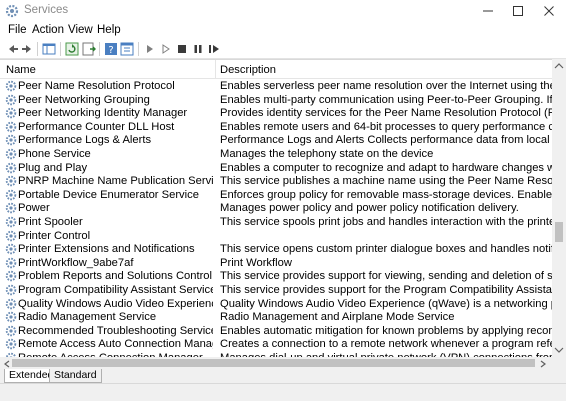  Describe the element at coordinates (49, 49) in the screenshot. I see `console-tree-icon` at that location.